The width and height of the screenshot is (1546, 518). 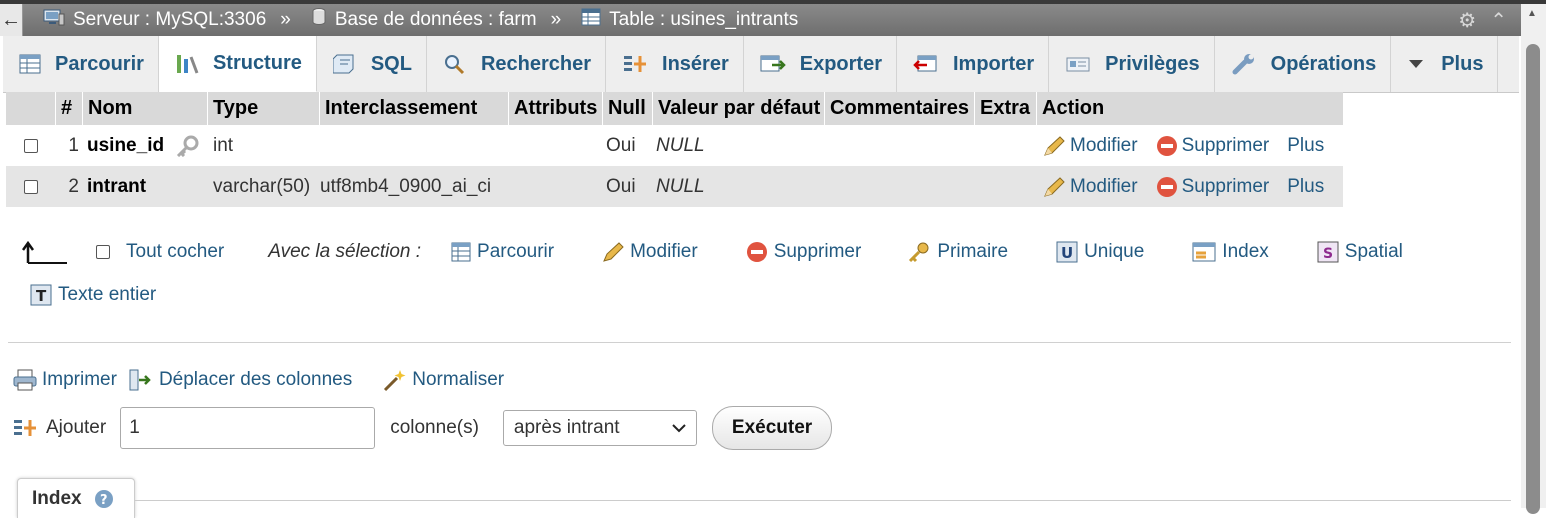 I want to click on tab-inserer: Insérer, so click(x=675, y=64).